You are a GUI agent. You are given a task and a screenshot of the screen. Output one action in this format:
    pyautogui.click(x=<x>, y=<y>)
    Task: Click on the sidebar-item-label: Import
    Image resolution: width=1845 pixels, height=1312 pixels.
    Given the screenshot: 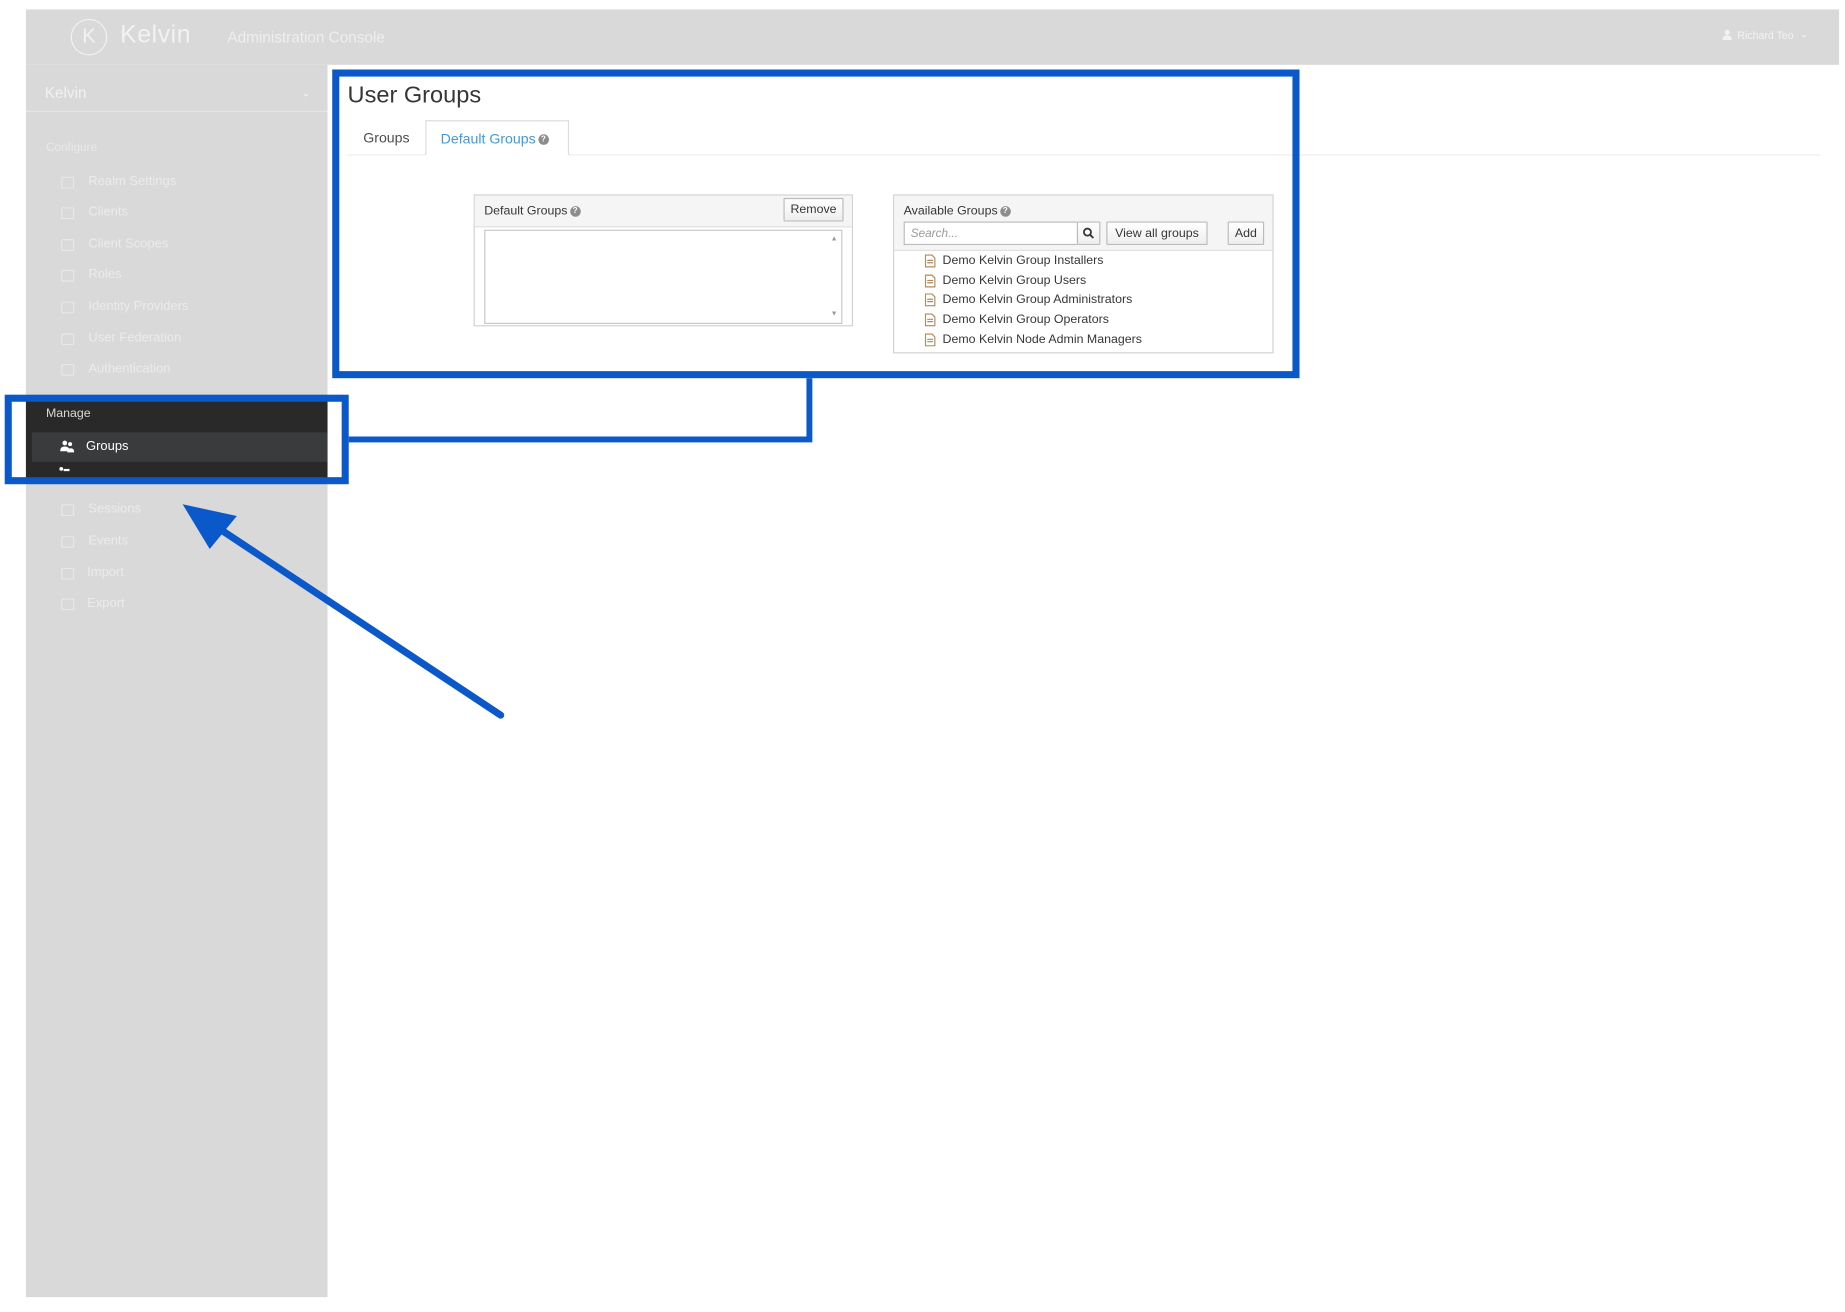 What is the action you would take?
    pyautogui.click(x=105, y=572)
    